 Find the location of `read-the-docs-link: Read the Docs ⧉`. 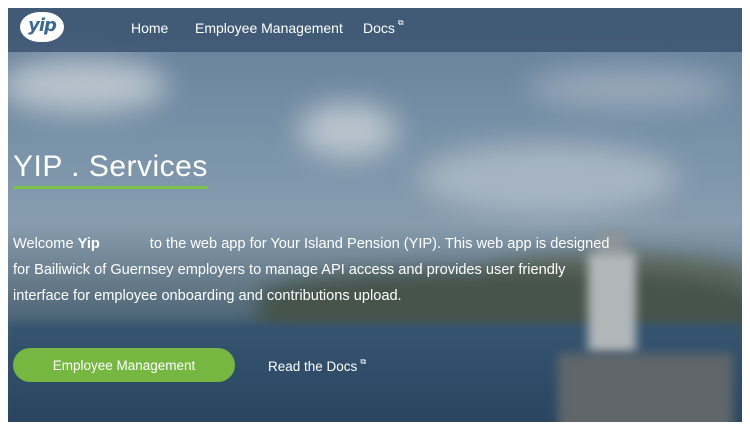

read-the-docs-link: Read the Docs ⧉ is located at coordinates (317, 365).